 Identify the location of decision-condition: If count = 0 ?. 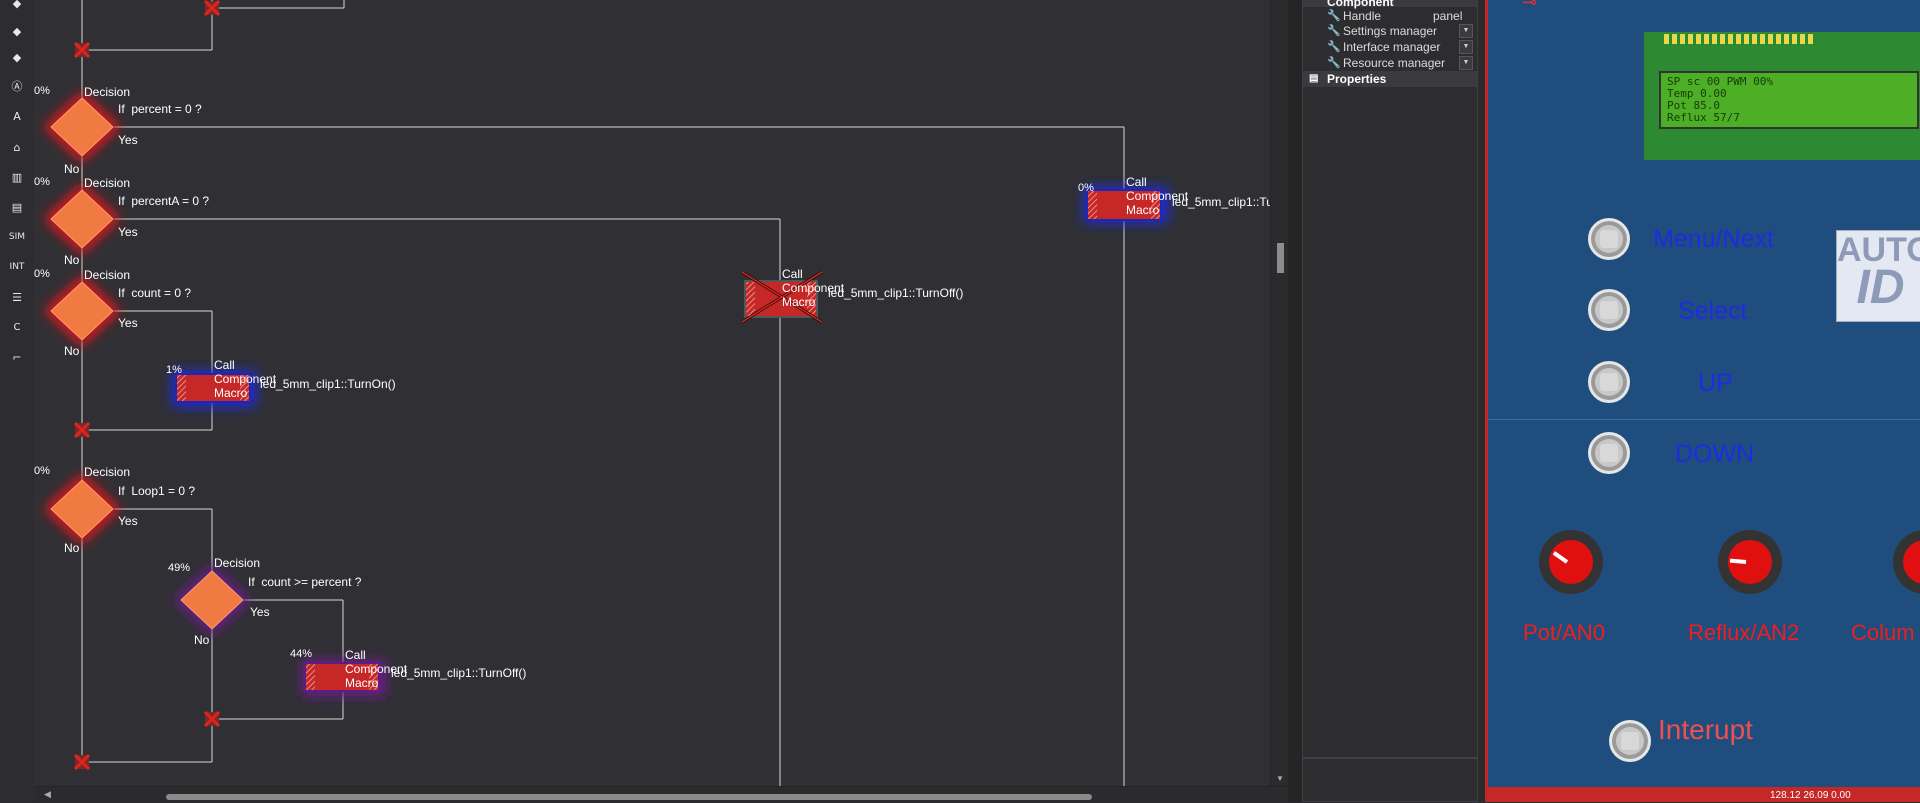
(155, 293).